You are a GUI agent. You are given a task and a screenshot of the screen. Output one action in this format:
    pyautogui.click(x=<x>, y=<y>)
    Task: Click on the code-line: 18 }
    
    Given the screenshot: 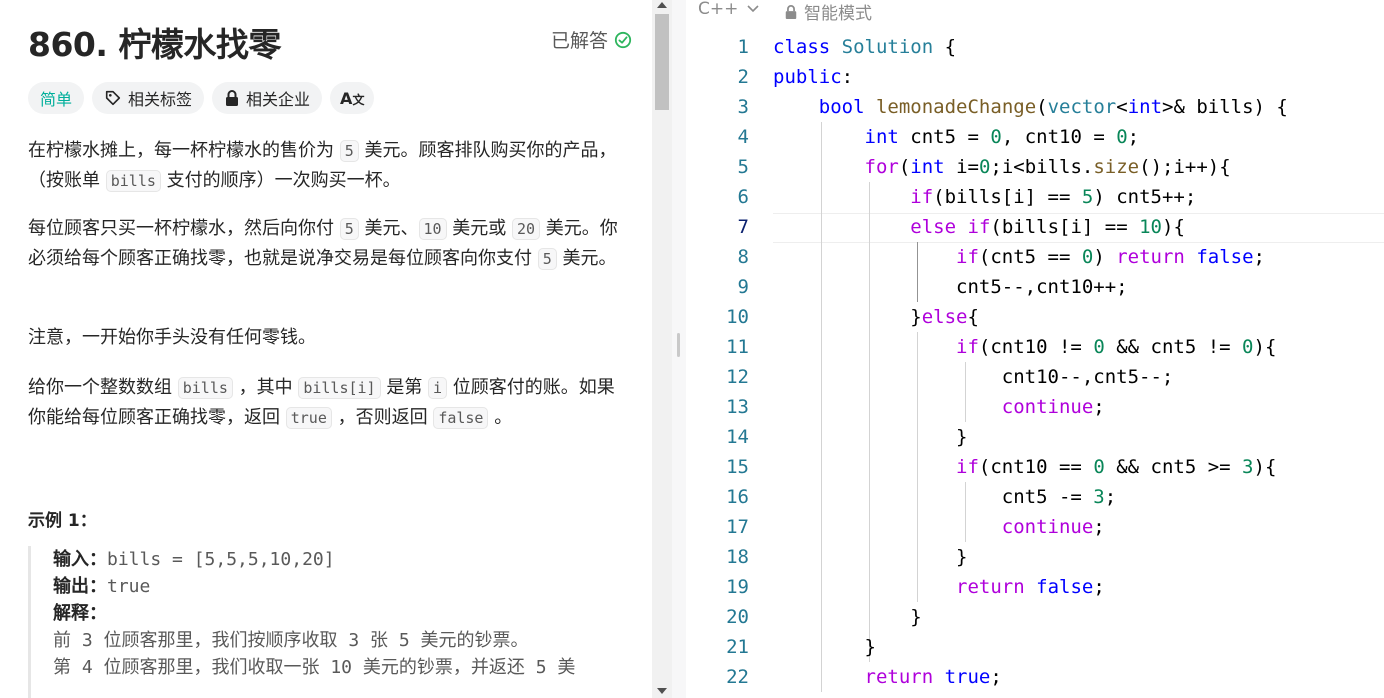 What is the action you would take?
    pyautogui.click(x=847, y=557)
    